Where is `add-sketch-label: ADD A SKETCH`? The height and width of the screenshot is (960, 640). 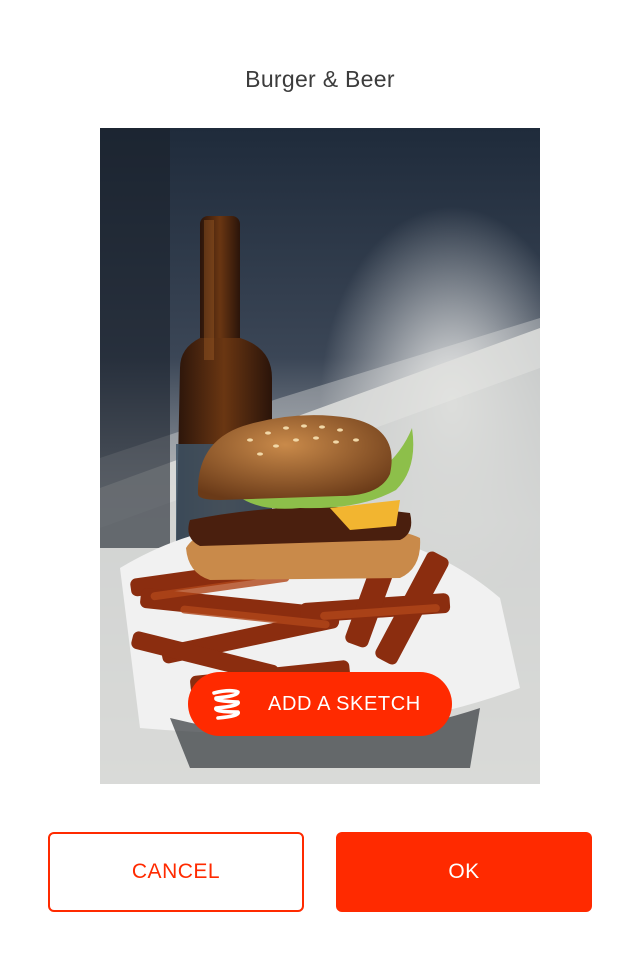
add-sketch-label: ADD A SKETCH is located at coordinates (344, 703).